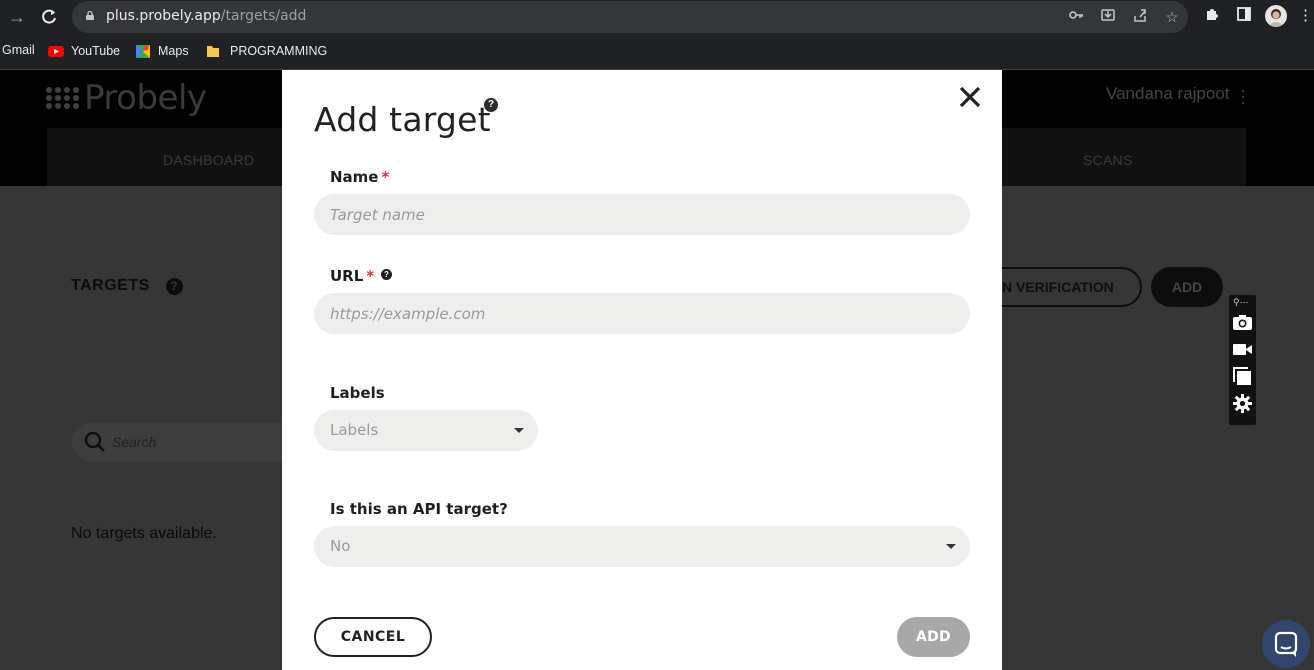  I want to click on bookmarks-bar: Gmail YouTube Maps PROGRAMMING, so click(657, 52).